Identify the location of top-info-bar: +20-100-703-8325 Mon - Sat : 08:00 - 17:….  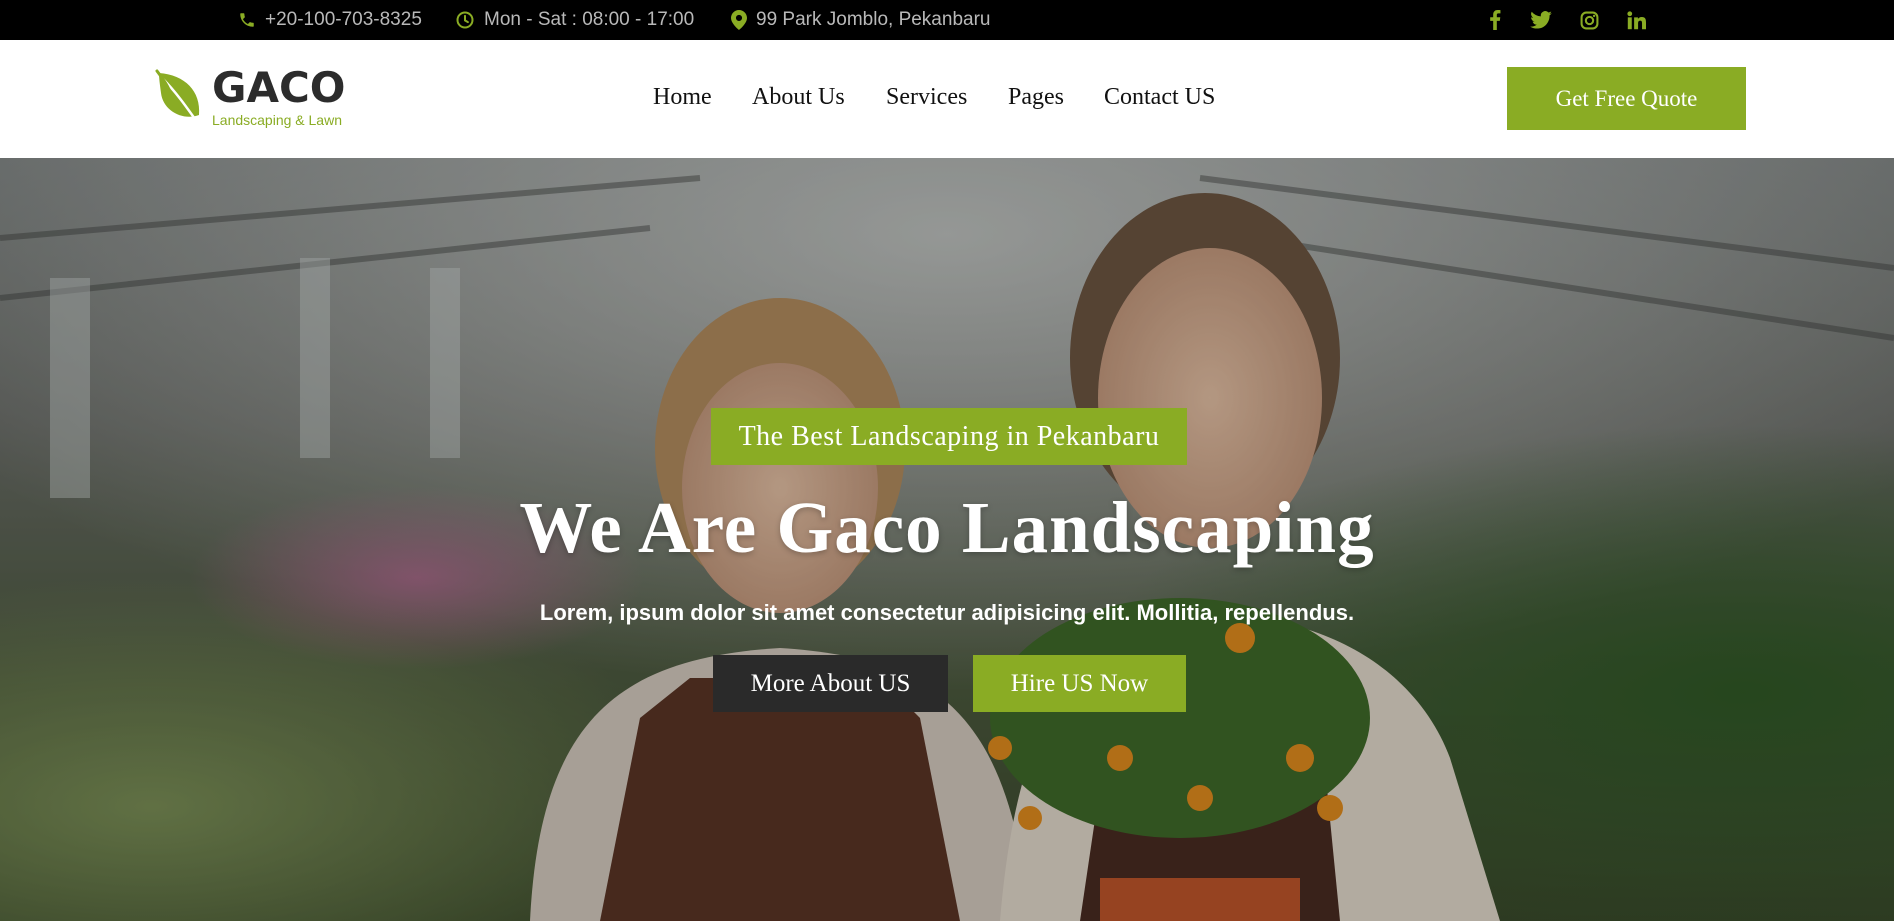
(947, 20).